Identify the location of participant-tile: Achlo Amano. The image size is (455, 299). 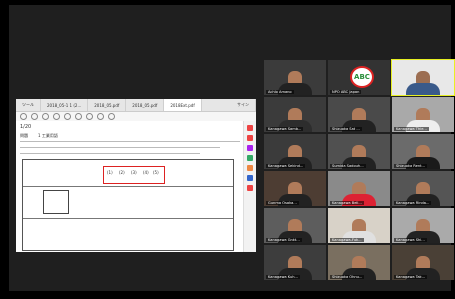
(295, 77).